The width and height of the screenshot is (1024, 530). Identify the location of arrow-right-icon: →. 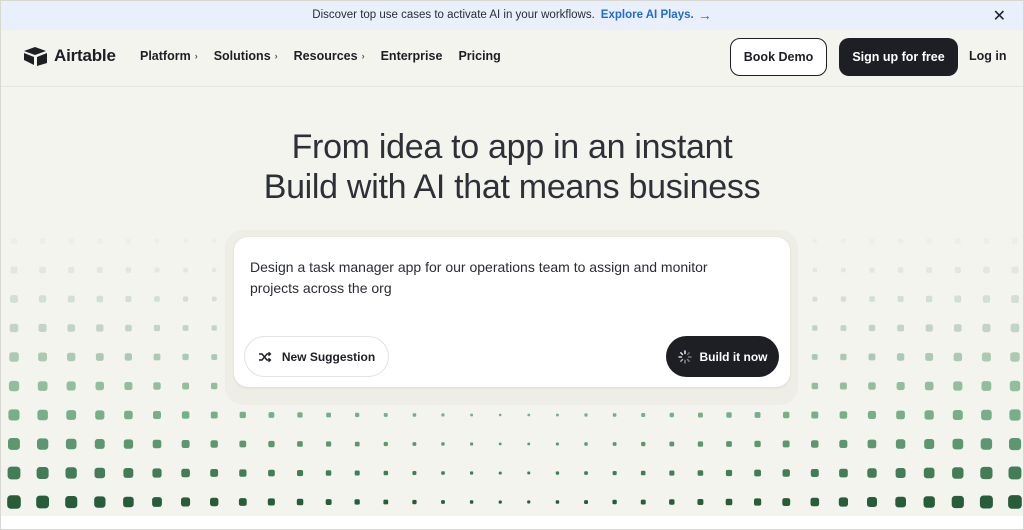
(705, 15).